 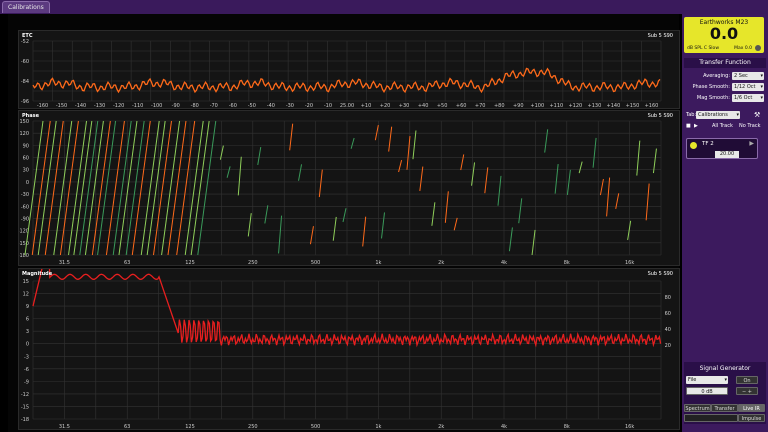 What do you see at coordinates (748, 87) in the screenshot?
I see `phase-smooth-select: 1/12 Oct` at bounding box center [748, 87].